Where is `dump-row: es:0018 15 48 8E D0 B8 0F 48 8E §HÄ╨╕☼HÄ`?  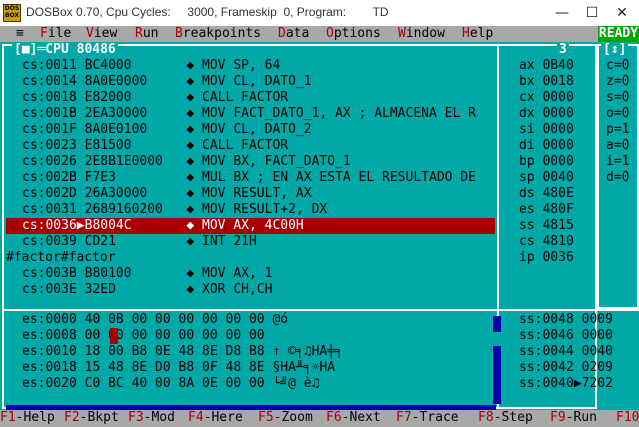
dump-row: es:0018 15 48 8E D0 B8 0F 48 8E §HÄ╨╕☼HÄ is located at coordinates (257, 368).